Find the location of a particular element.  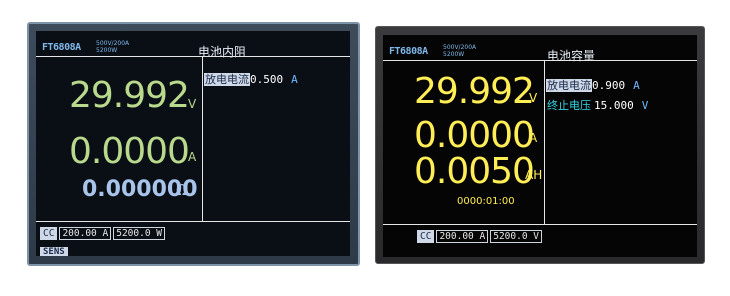

left-voltage-readout: 29.992 is located at coordinates (129, 95).